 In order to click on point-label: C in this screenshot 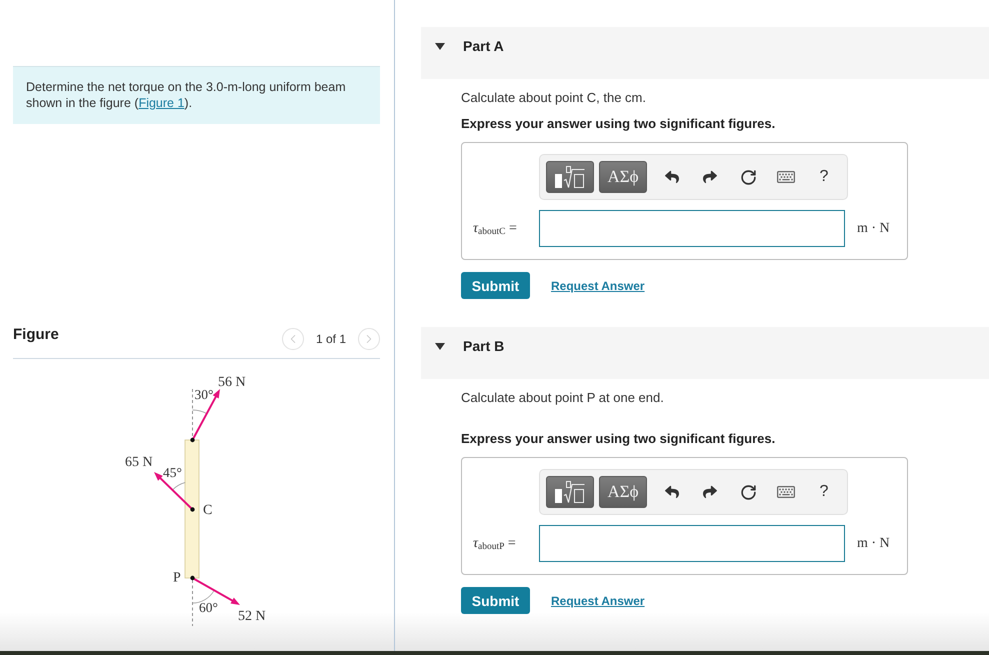, I will do `click(207, 510)`.